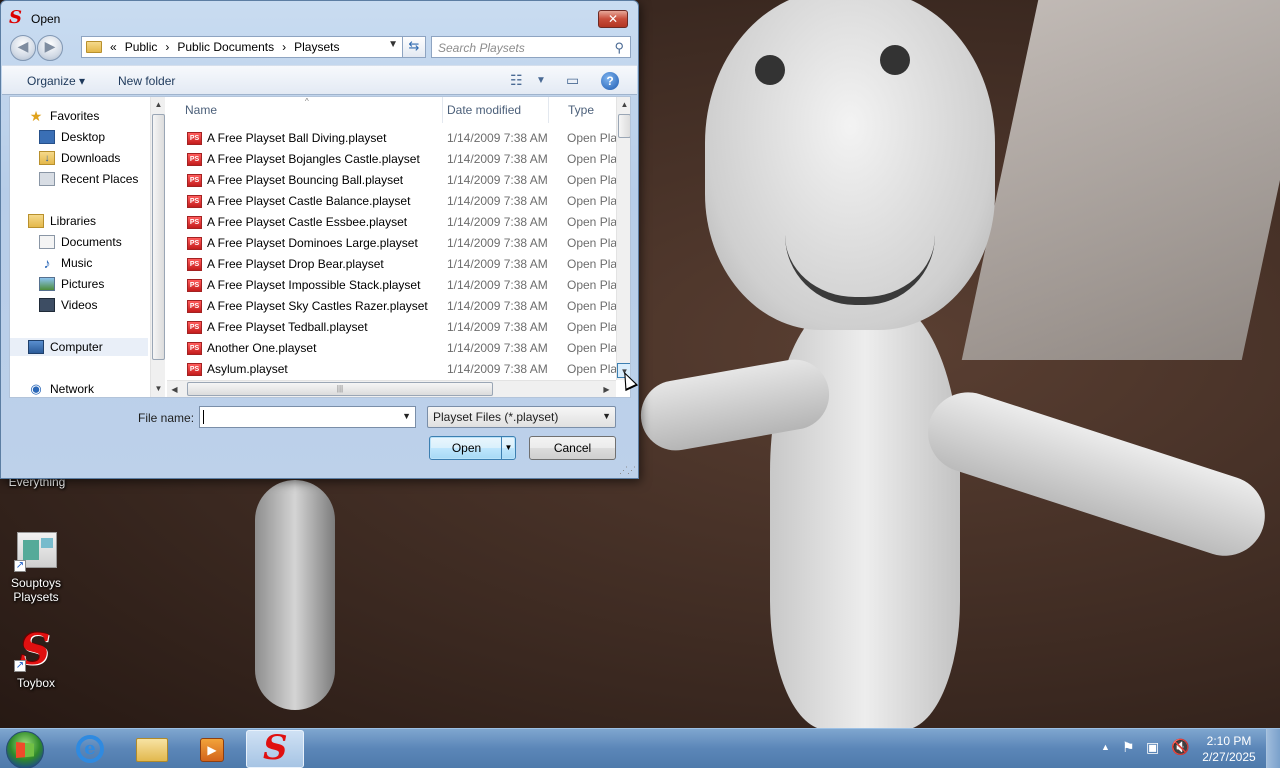  I want to click on preview-pane-icon: ▭, so click(572, 80).